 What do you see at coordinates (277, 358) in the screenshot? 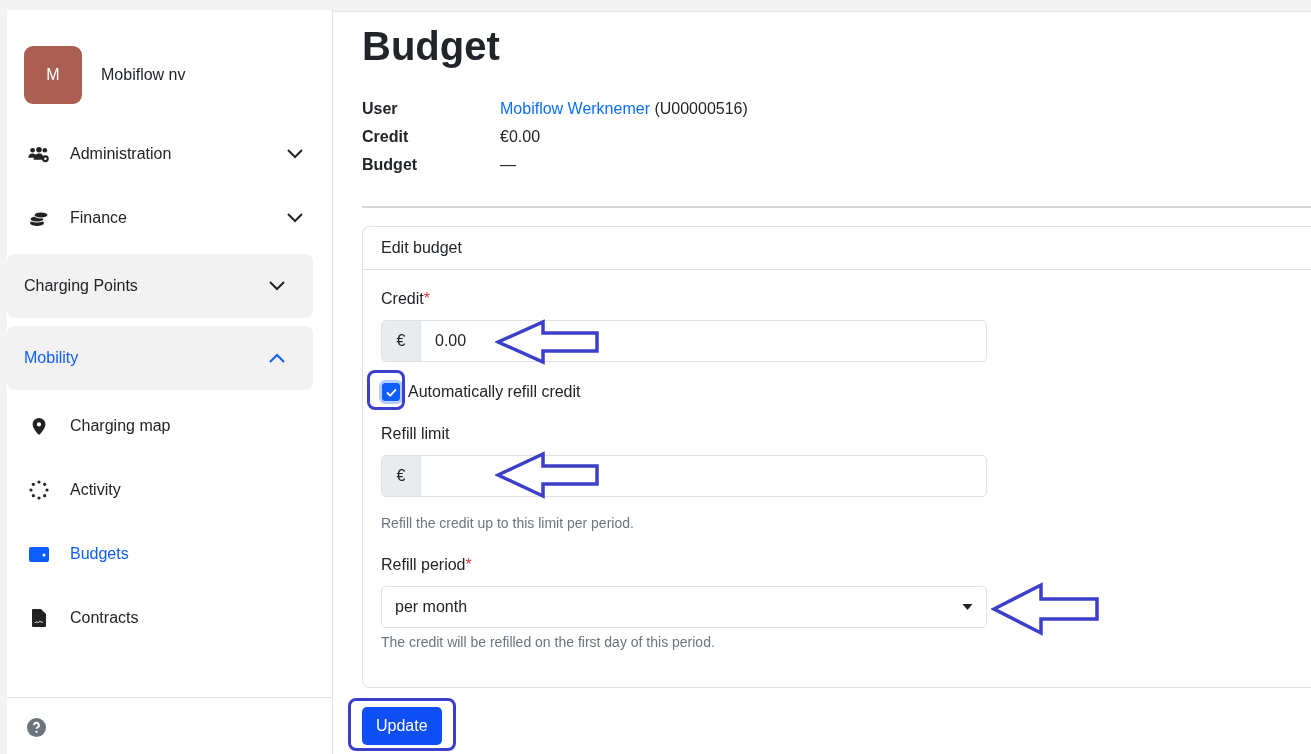
I see `chevron-up-icon` at bounding box center [277, 358].